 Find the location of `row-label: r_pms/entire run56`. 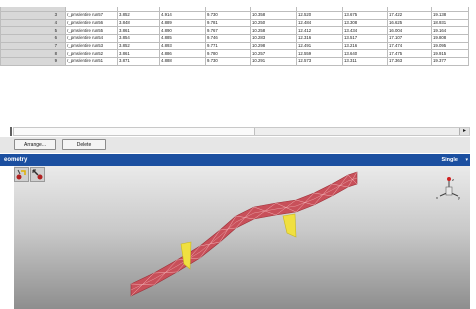

row-label: r_pms/entire run56 is located at coordinates (91, 23).